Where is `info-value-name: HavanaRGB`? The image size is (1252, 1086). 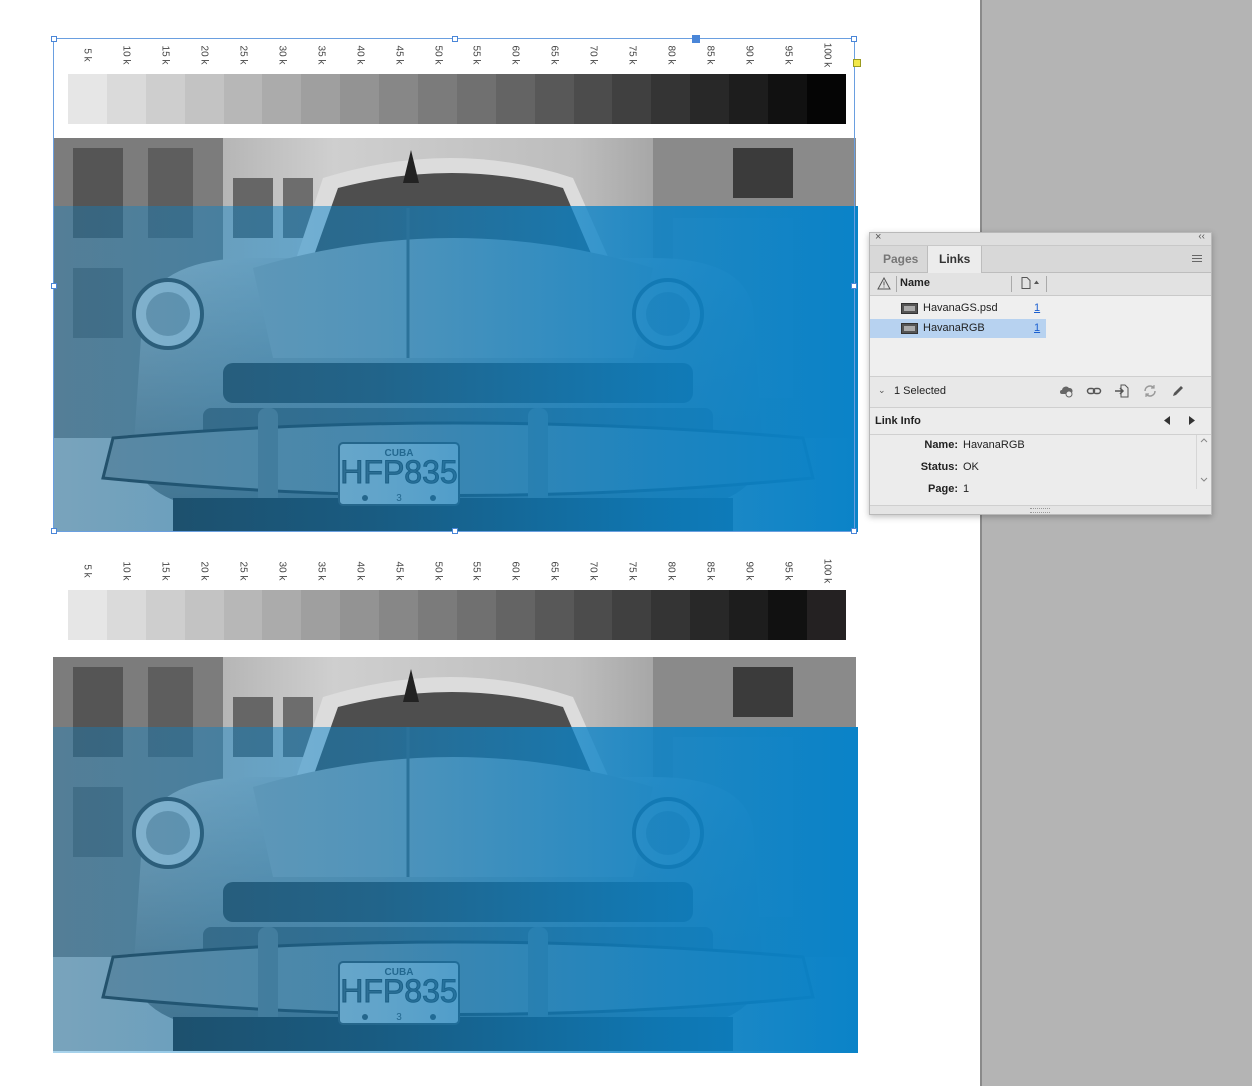
info-value-name: HavanaRGB is located at coordinates (994, 445).